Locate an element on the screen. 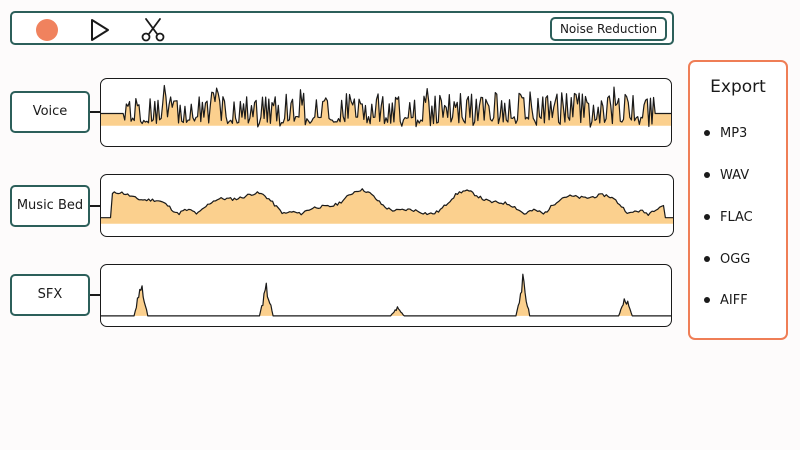 The width and height of the screenshot is (800, 450). export-title: Export is located at coordinates (738, 87).